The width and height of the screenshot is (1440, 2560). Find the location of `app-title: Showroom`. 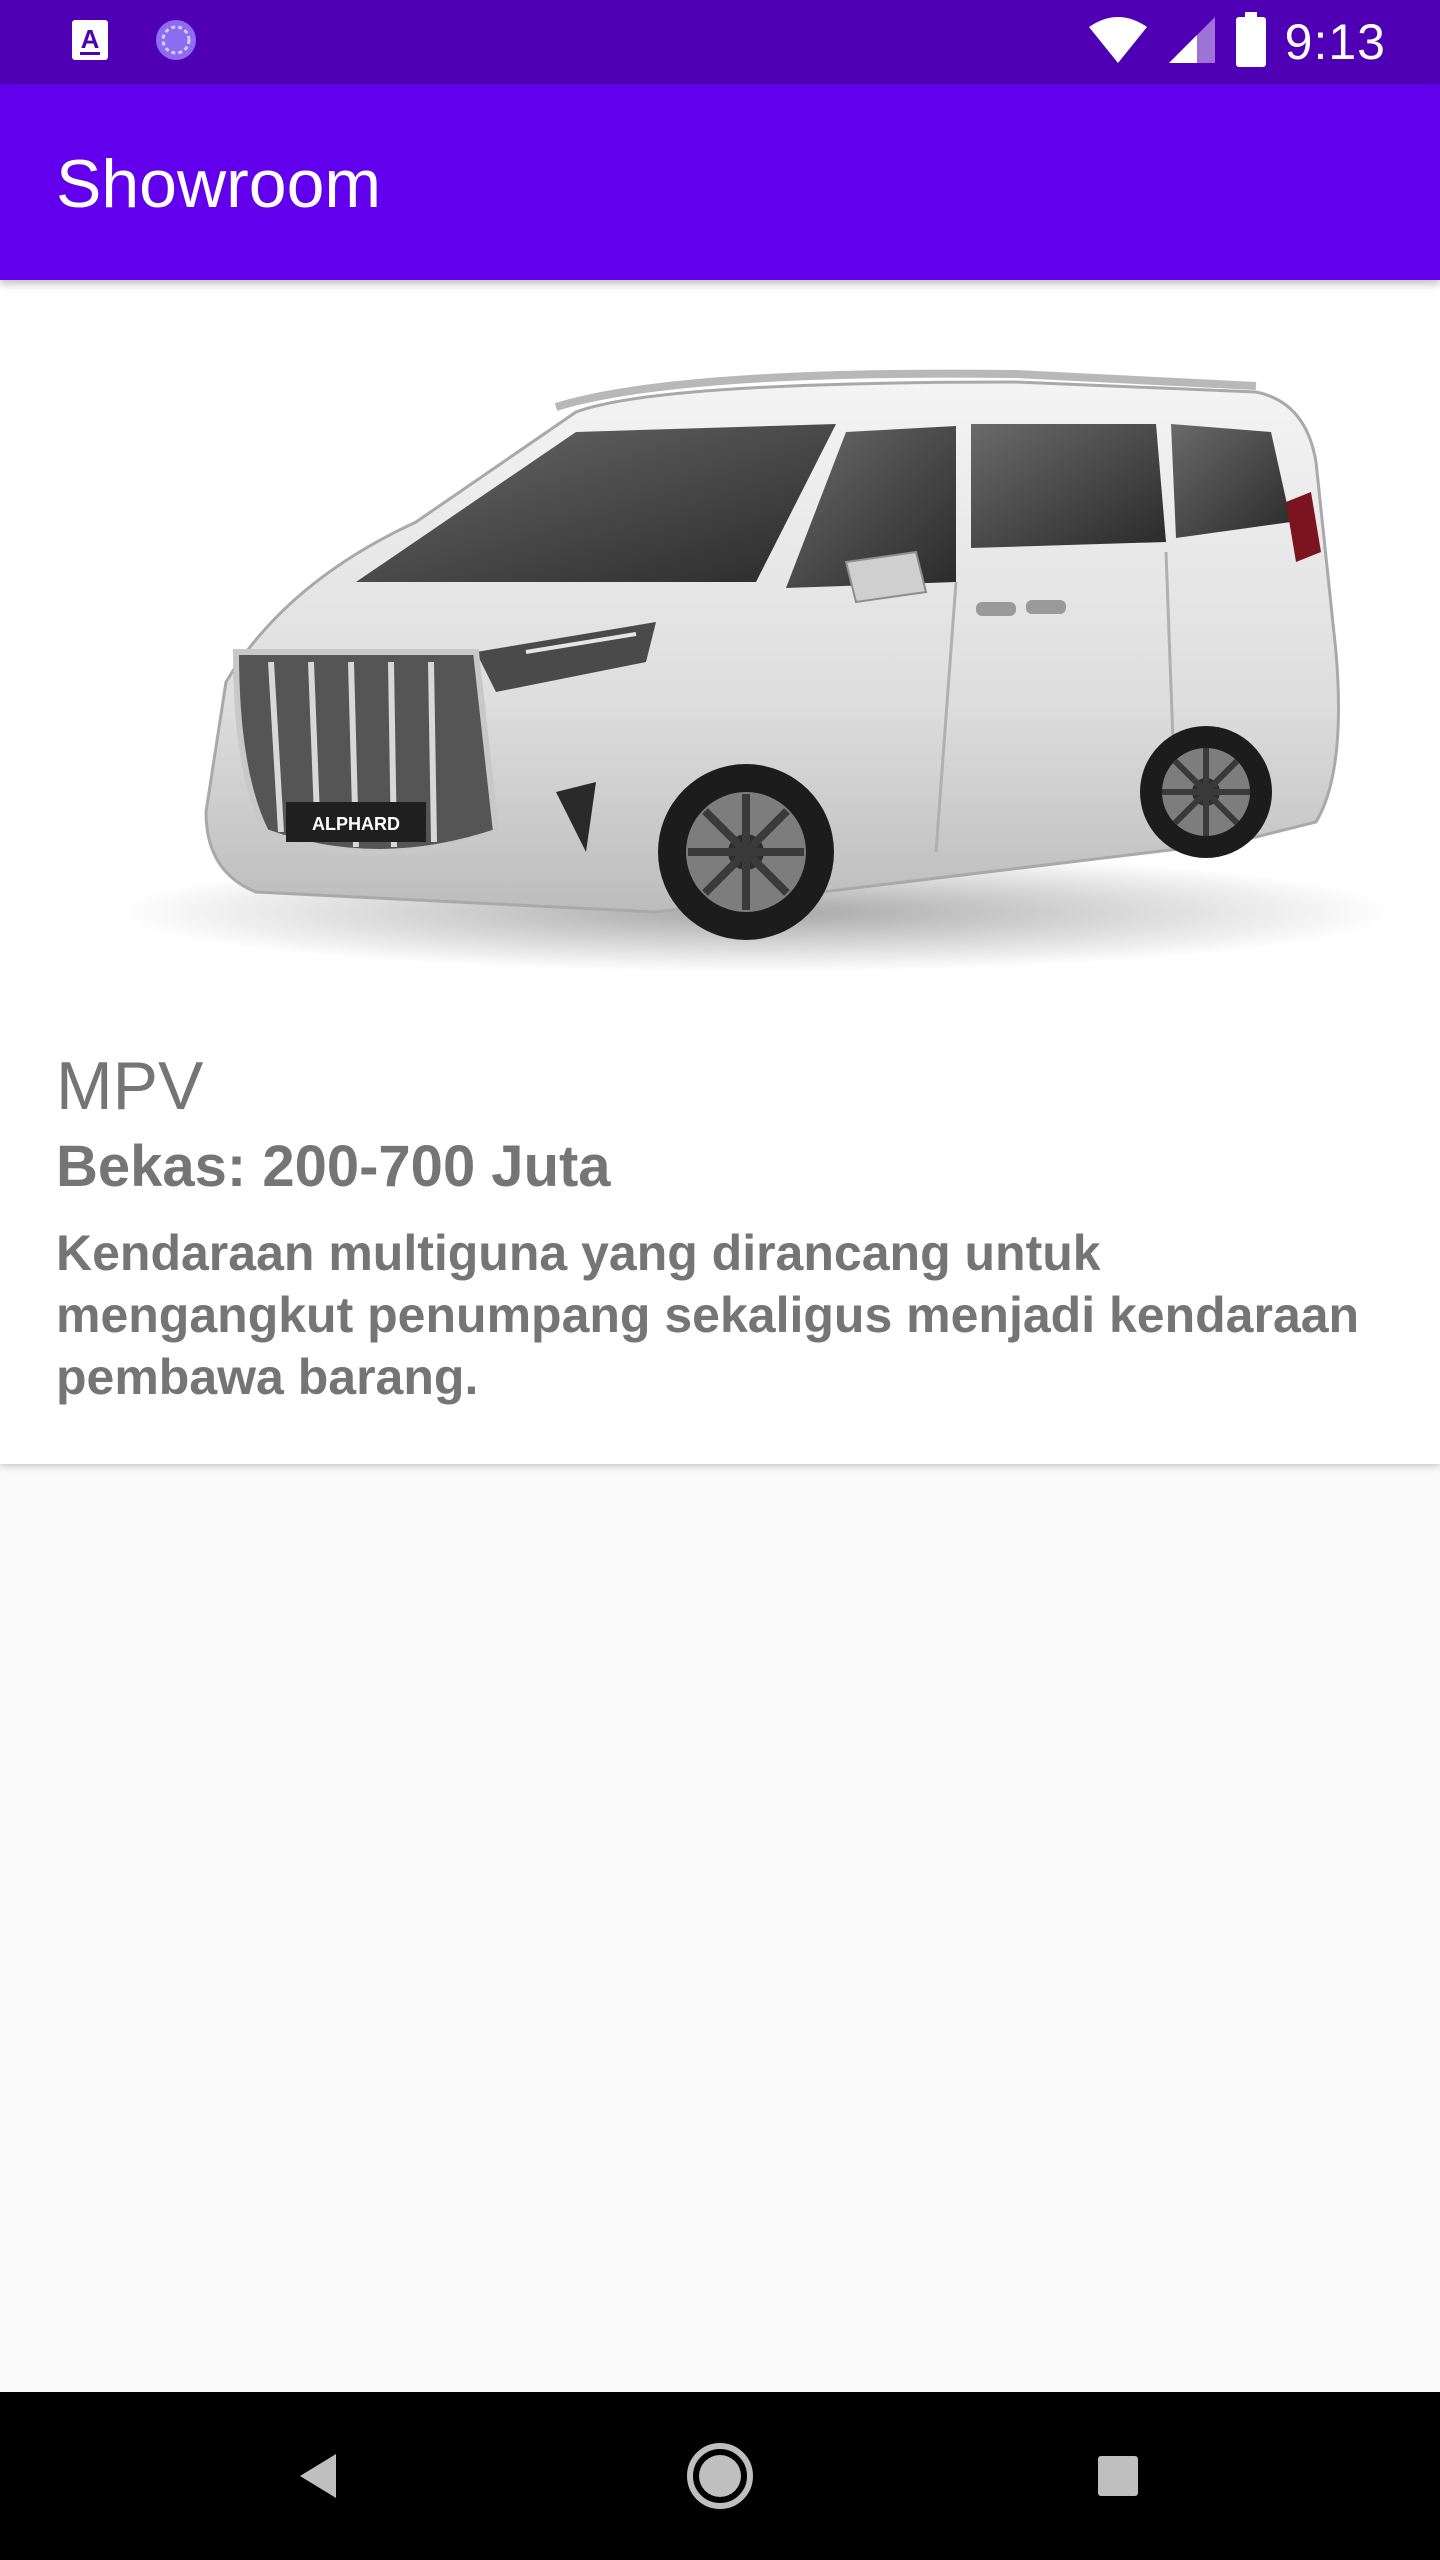

app-title: Showroom is located at coordinates (219, 184).